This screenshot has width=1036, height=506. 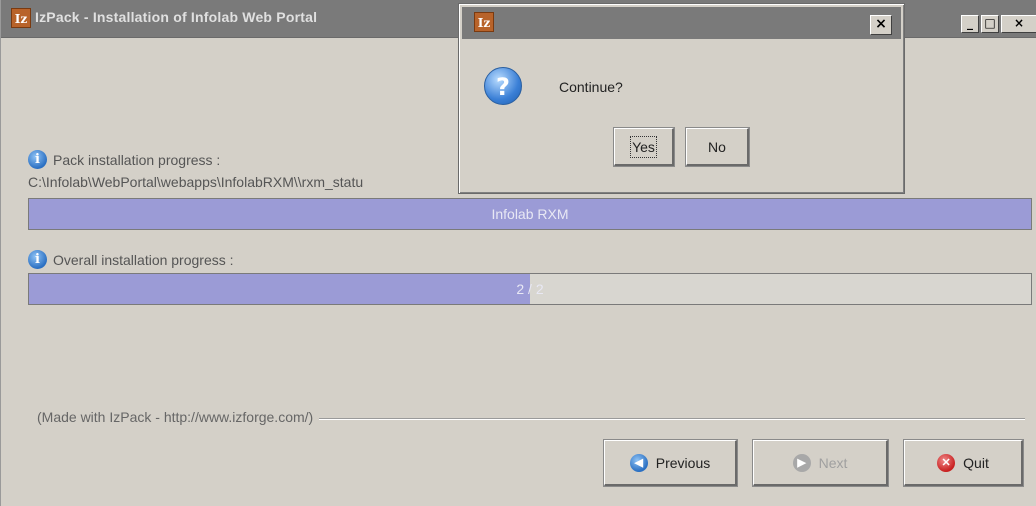 What do you see at coordinates (801, 462) in the screenshot?
I see `next-arrow-icon: ▶` at bounding box center [801, 462].